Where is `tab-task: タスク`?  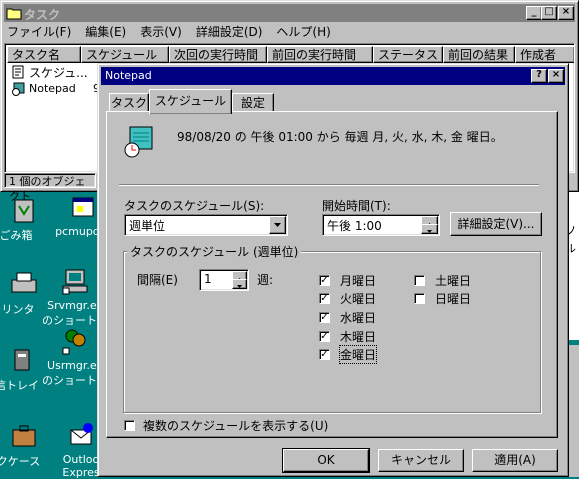 tab-task: タスク is located at coordinates (129, 102).